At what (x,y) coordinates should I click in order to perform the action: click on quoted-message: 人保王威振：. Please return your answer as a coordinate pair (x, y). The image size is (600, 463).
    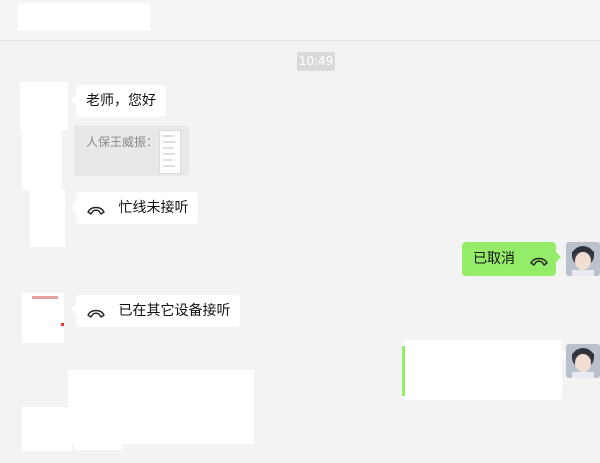
    Looking at the image, I should click on (131, 151).